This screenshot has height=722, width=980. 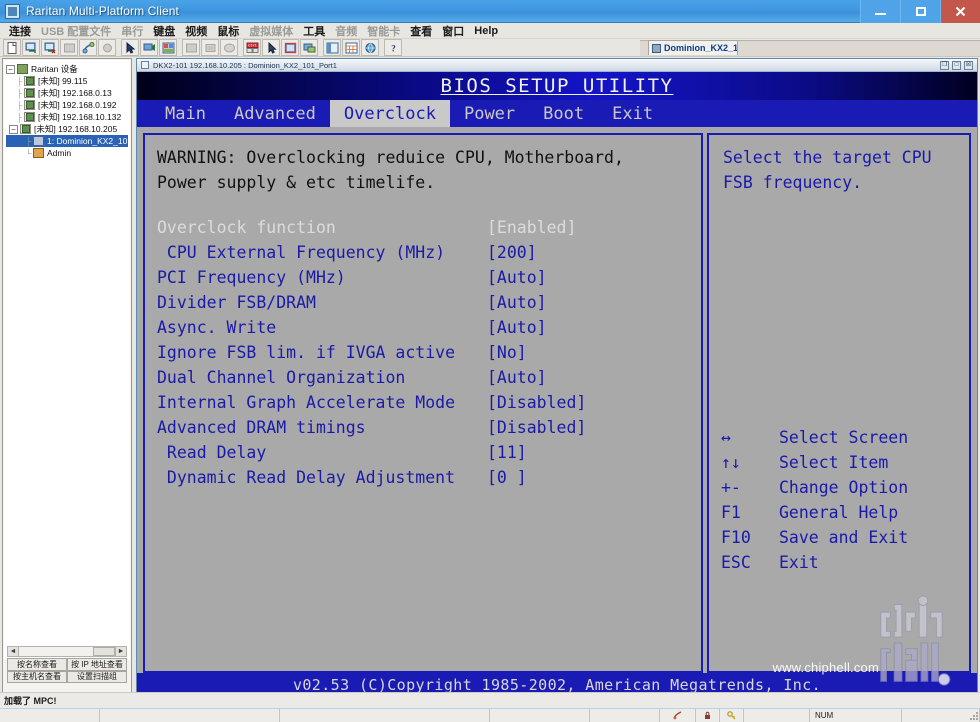 I want to click on tree-item-192-168-10-132: ├ [未知] 192.168.10.132, so click(x=67, y=117).